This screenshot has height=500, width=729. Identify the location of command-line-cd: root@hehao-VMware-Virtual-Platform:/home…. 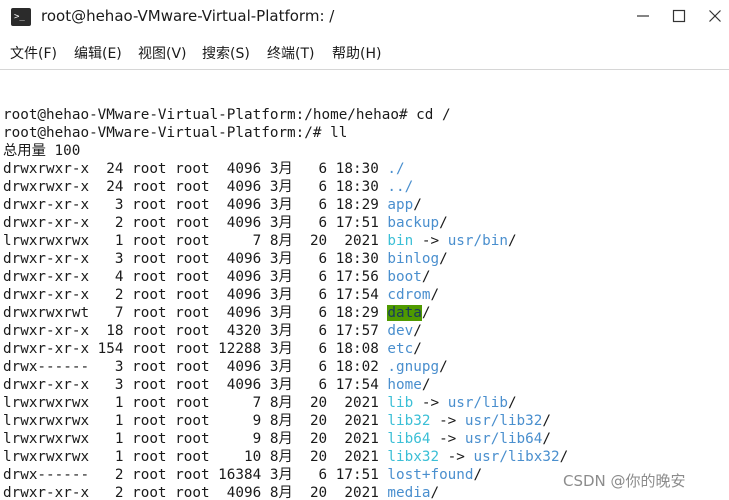
(227, 115).